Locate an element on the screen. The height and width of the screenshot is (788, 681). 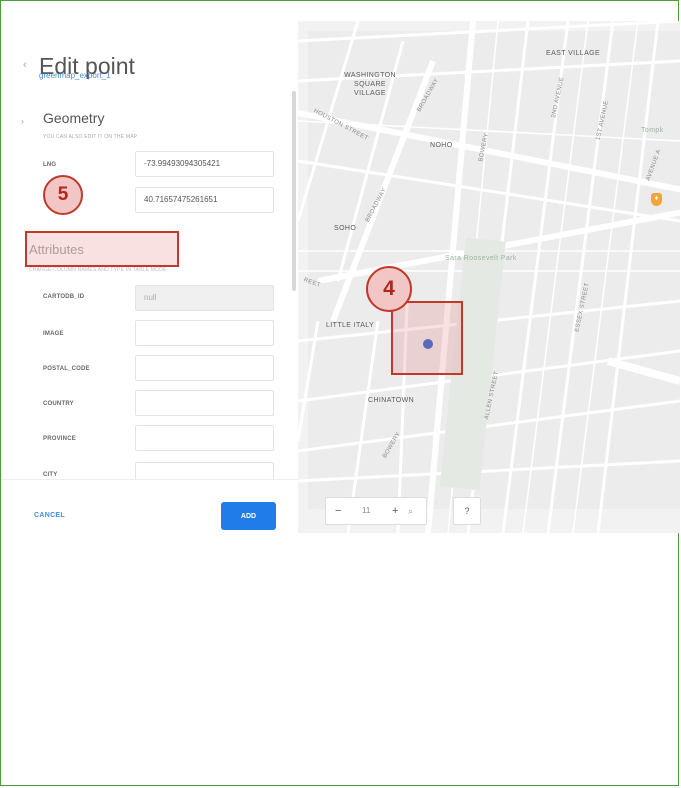
field-label-postal-code: POSTAL_CODE is located at coordinates (66, 369).